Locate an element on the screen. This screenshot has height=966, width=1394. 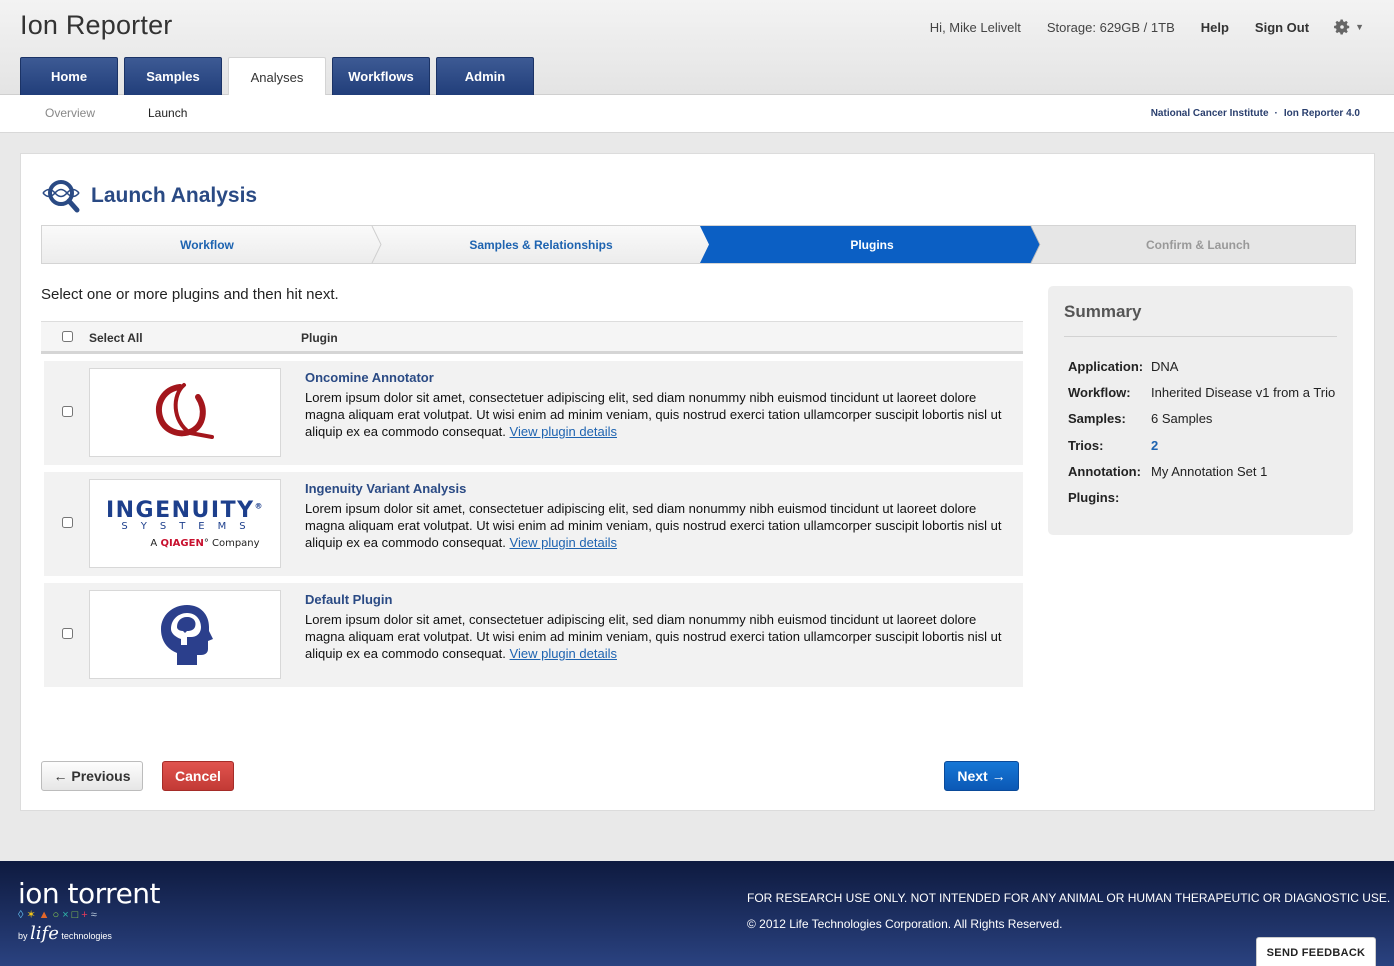
select-all-checkbox is located at coordinates (67, 336).